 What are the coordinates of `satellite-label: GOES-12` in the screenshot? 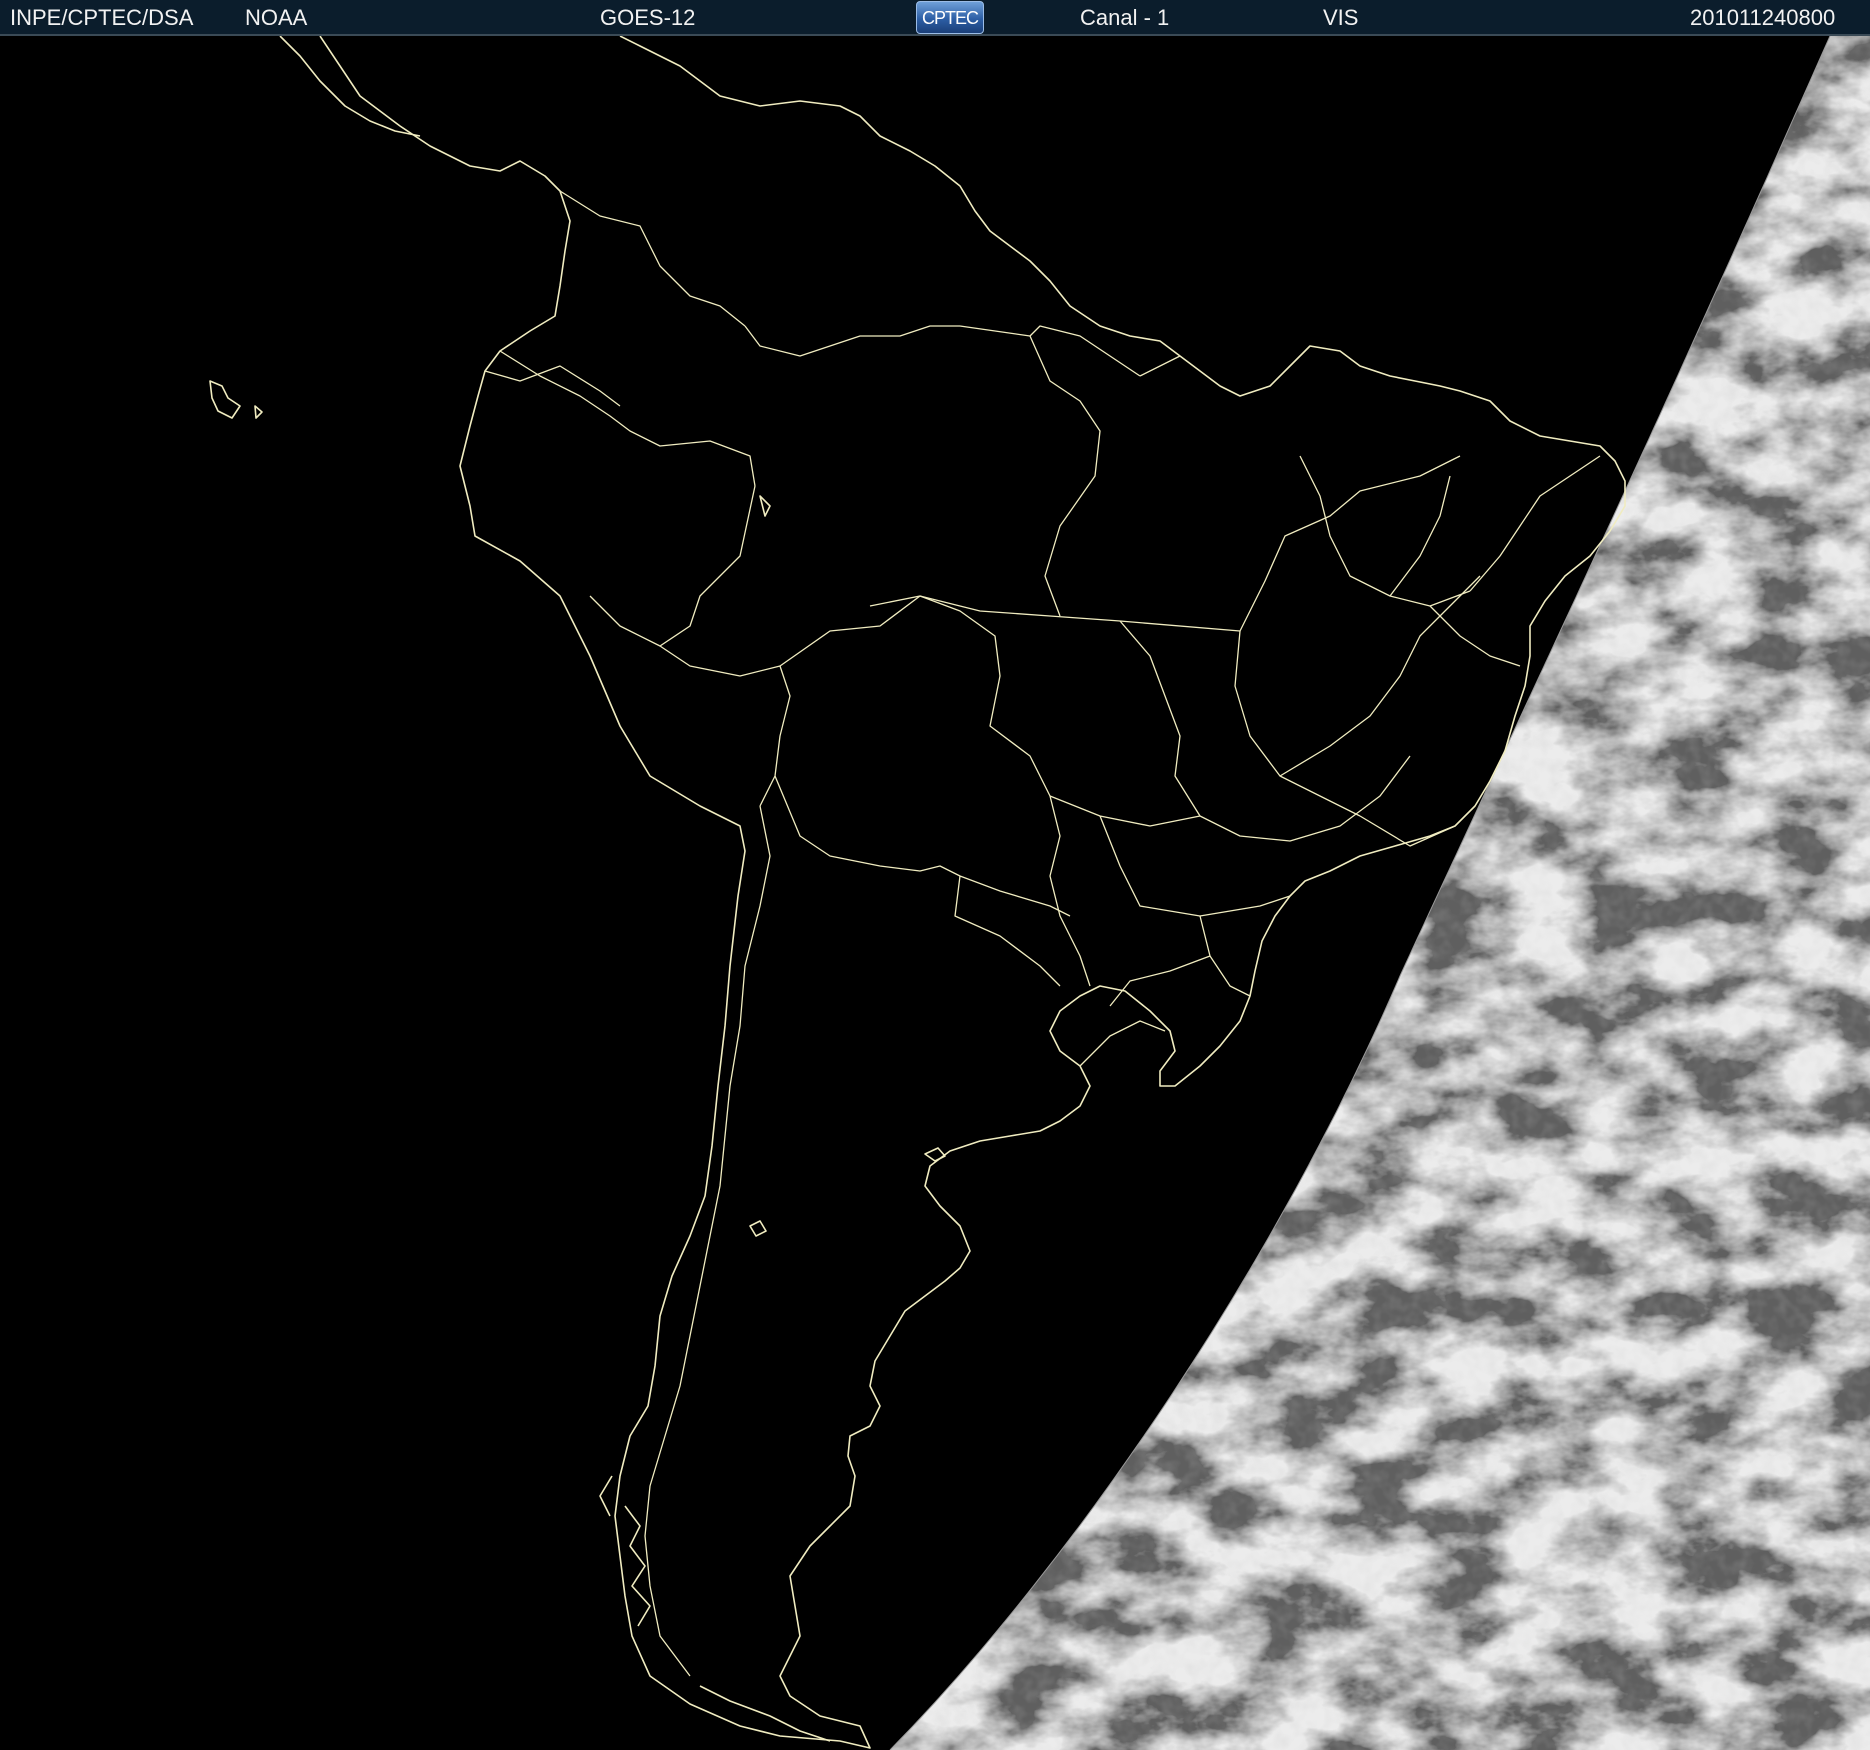 It's located at (648, 17).